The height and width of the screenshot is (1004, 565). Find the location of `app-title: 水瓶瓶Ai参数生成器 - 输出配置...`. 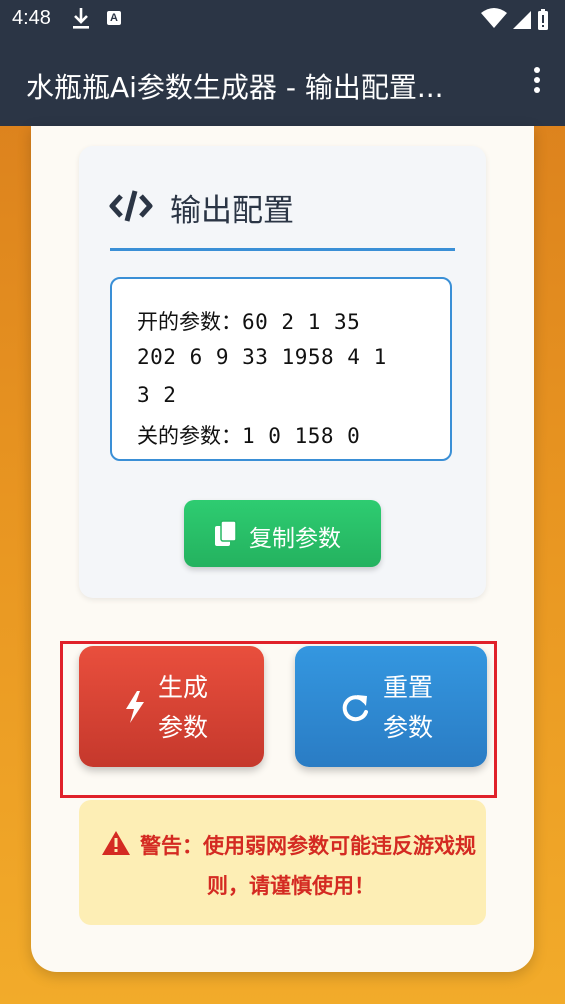

app-title: 水瓶瓶Ai参数生成器 - 输出配置... is located at coordinates (235, 87).